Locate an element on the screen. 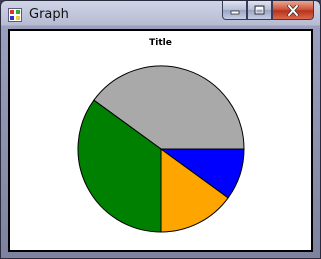  app-icon is located at coordinates (15, 15).